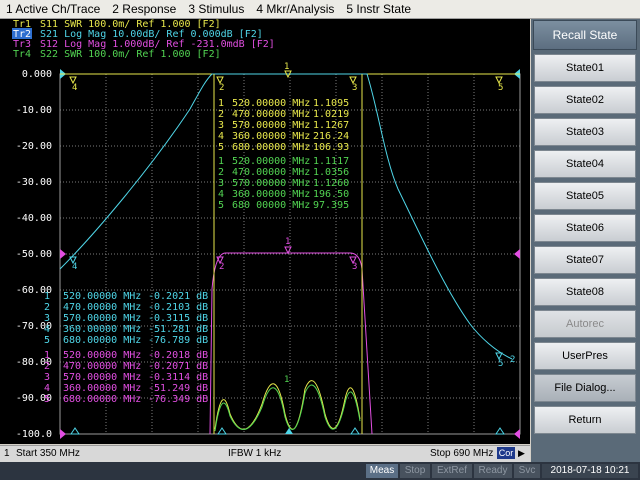  Describe the element at coordinates (331, 136) in the screenshot. I see `marker-value: 216.24` at that location.